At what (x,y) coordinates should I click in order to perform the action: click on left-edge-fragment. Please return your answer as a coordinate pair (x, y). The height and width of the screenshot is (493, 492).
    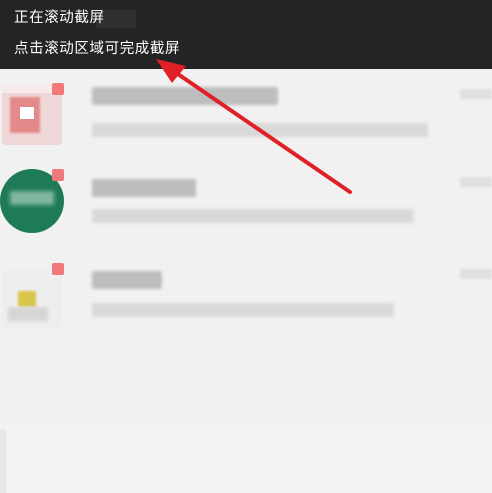
    Looking at the image, I should click on (3, 461).